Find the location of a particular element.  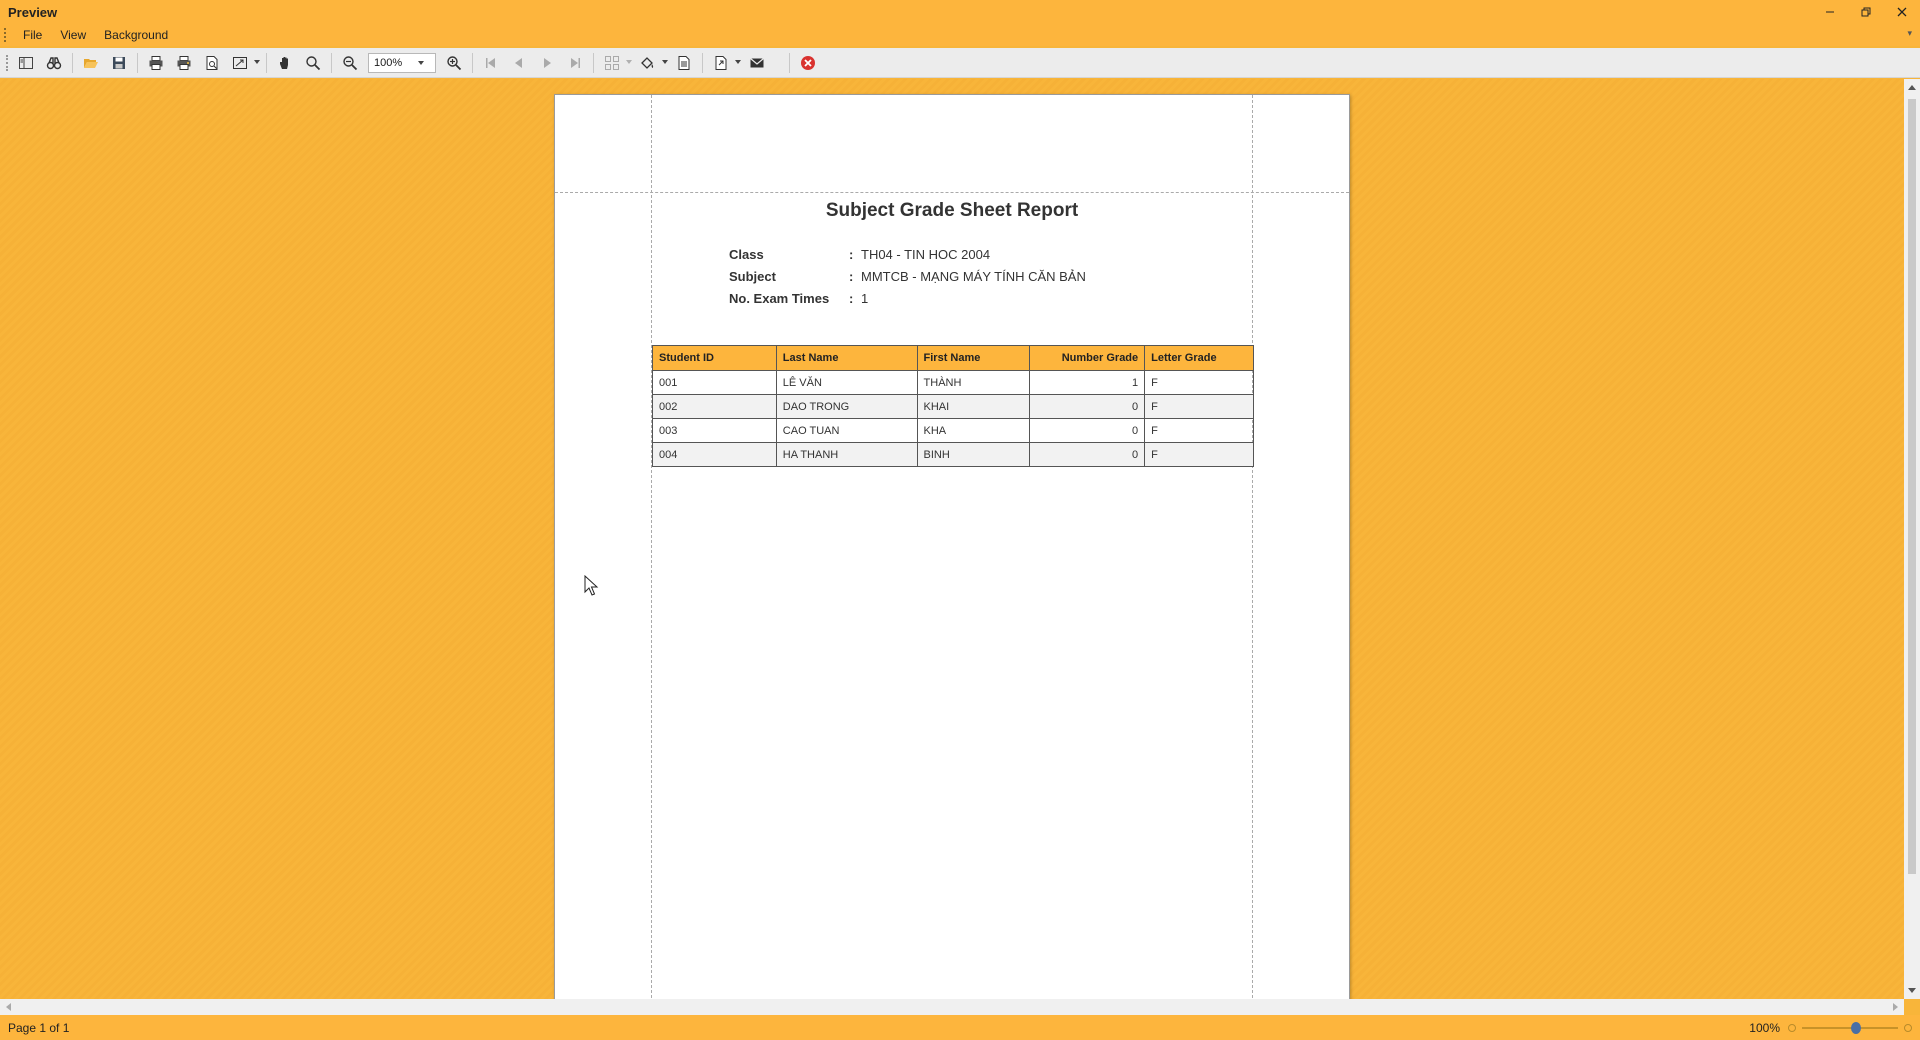

scroll-right-icon is located at coordinates (1895, 1007).